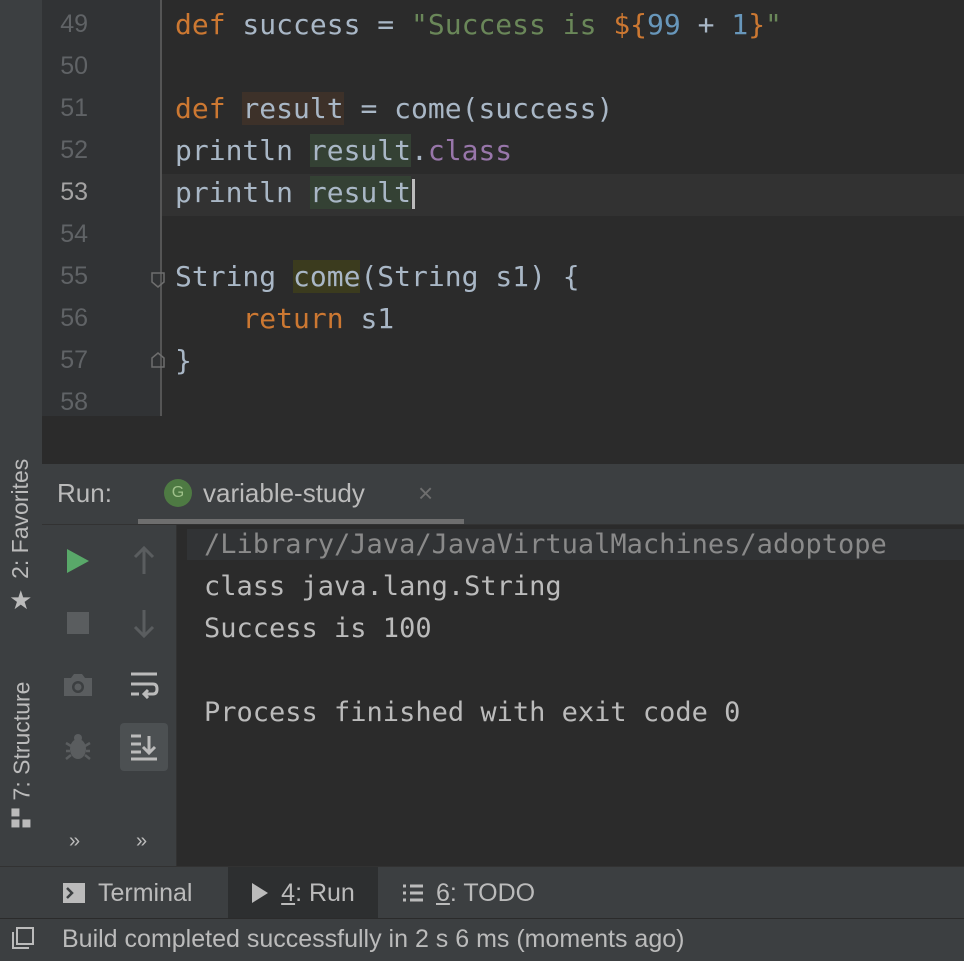  I want to click on console-line: Success is 100, so click(318, 628).